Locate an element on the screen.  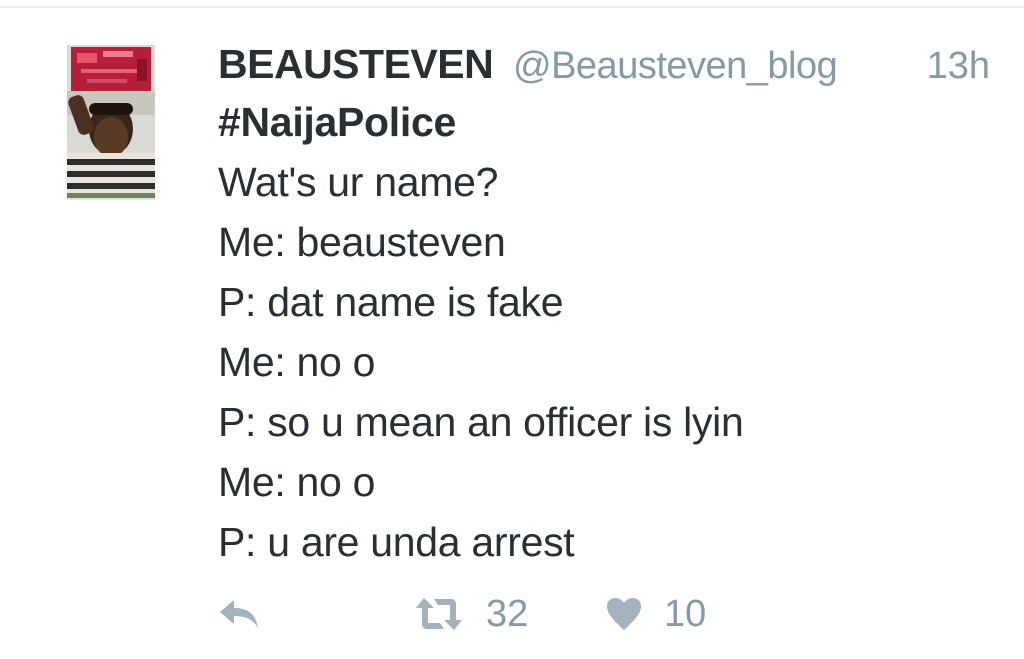
reply-icon is located at coordinates (239, 614).